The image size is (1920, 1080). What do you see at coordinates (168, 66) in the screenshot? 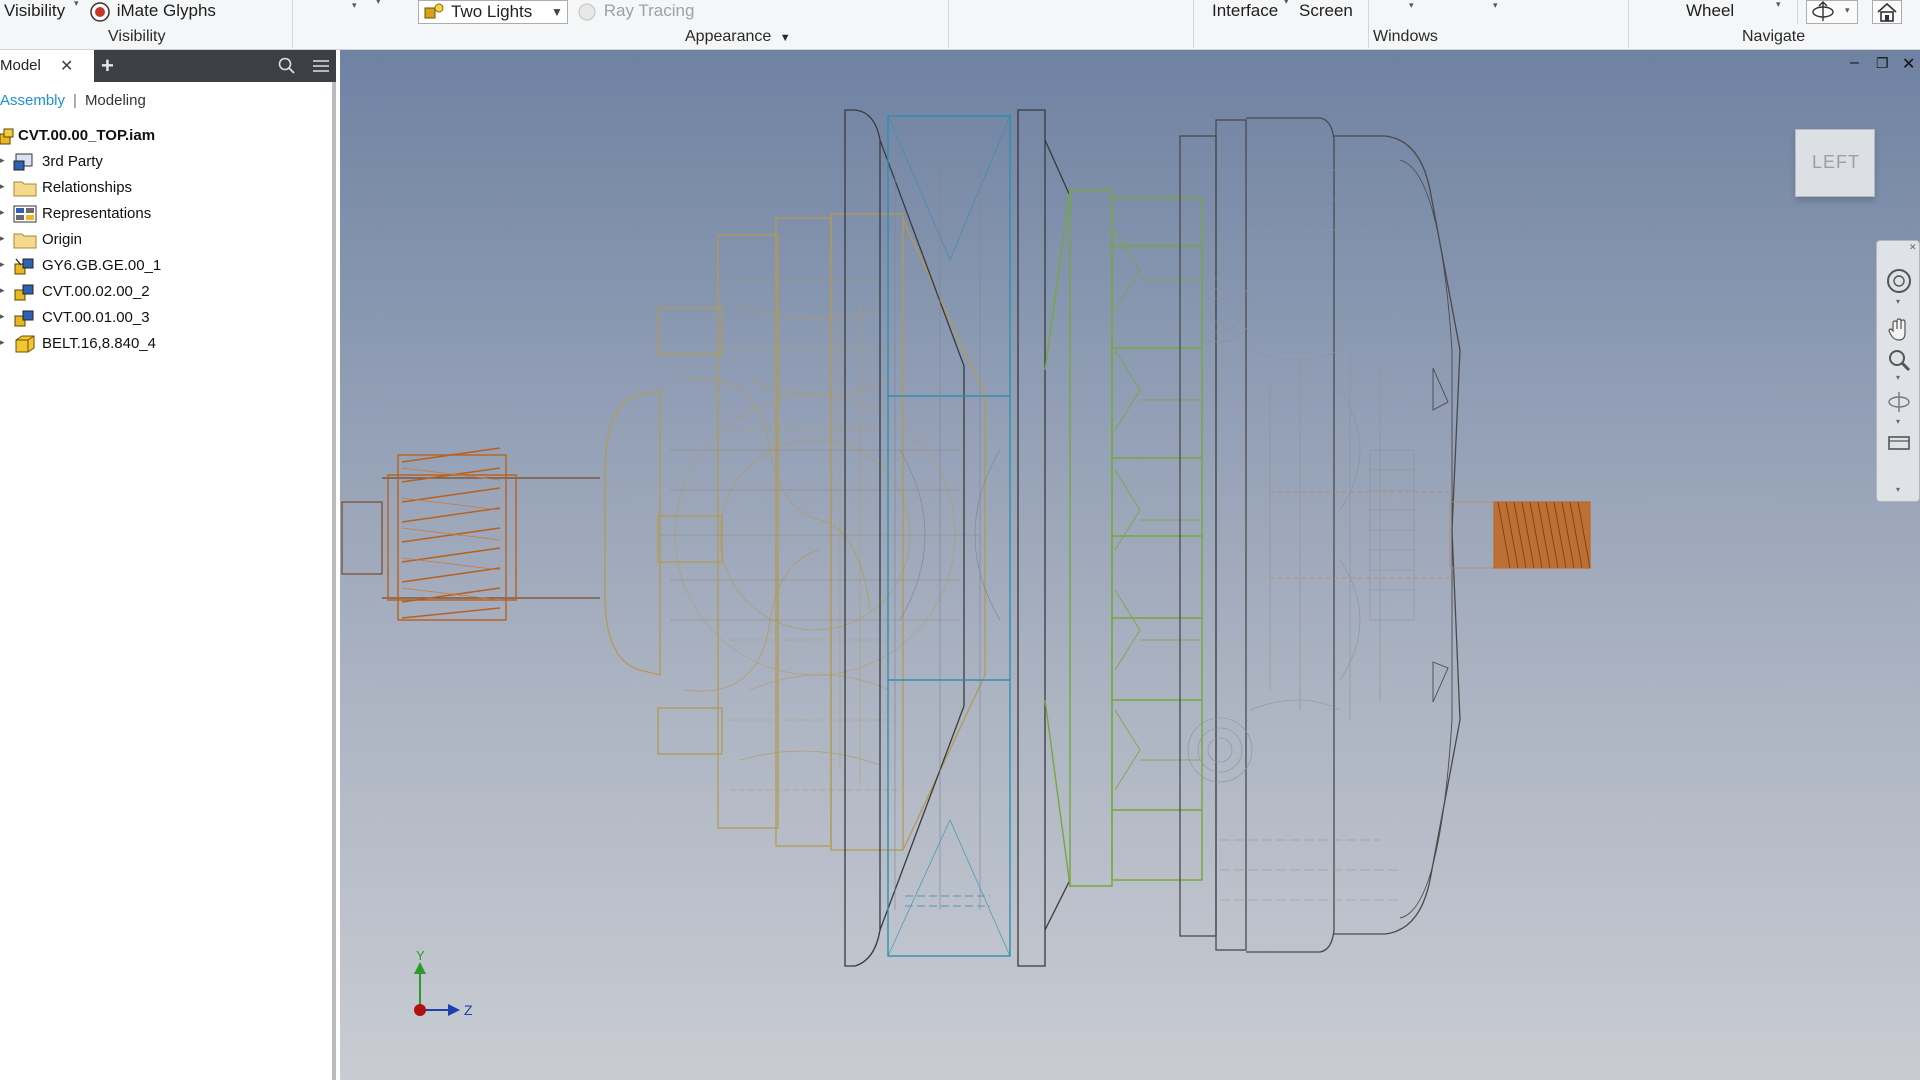
I see `panel-tab-bar: Model ✕ +` at bounding box center [168, 66].